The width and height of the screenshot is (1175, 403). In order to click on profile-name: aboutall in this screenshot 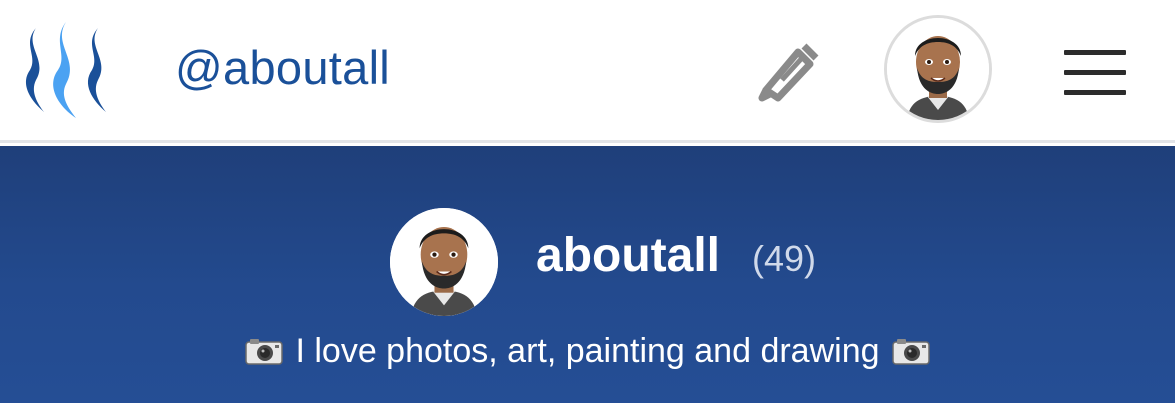, I will do `click(628, 255)`.